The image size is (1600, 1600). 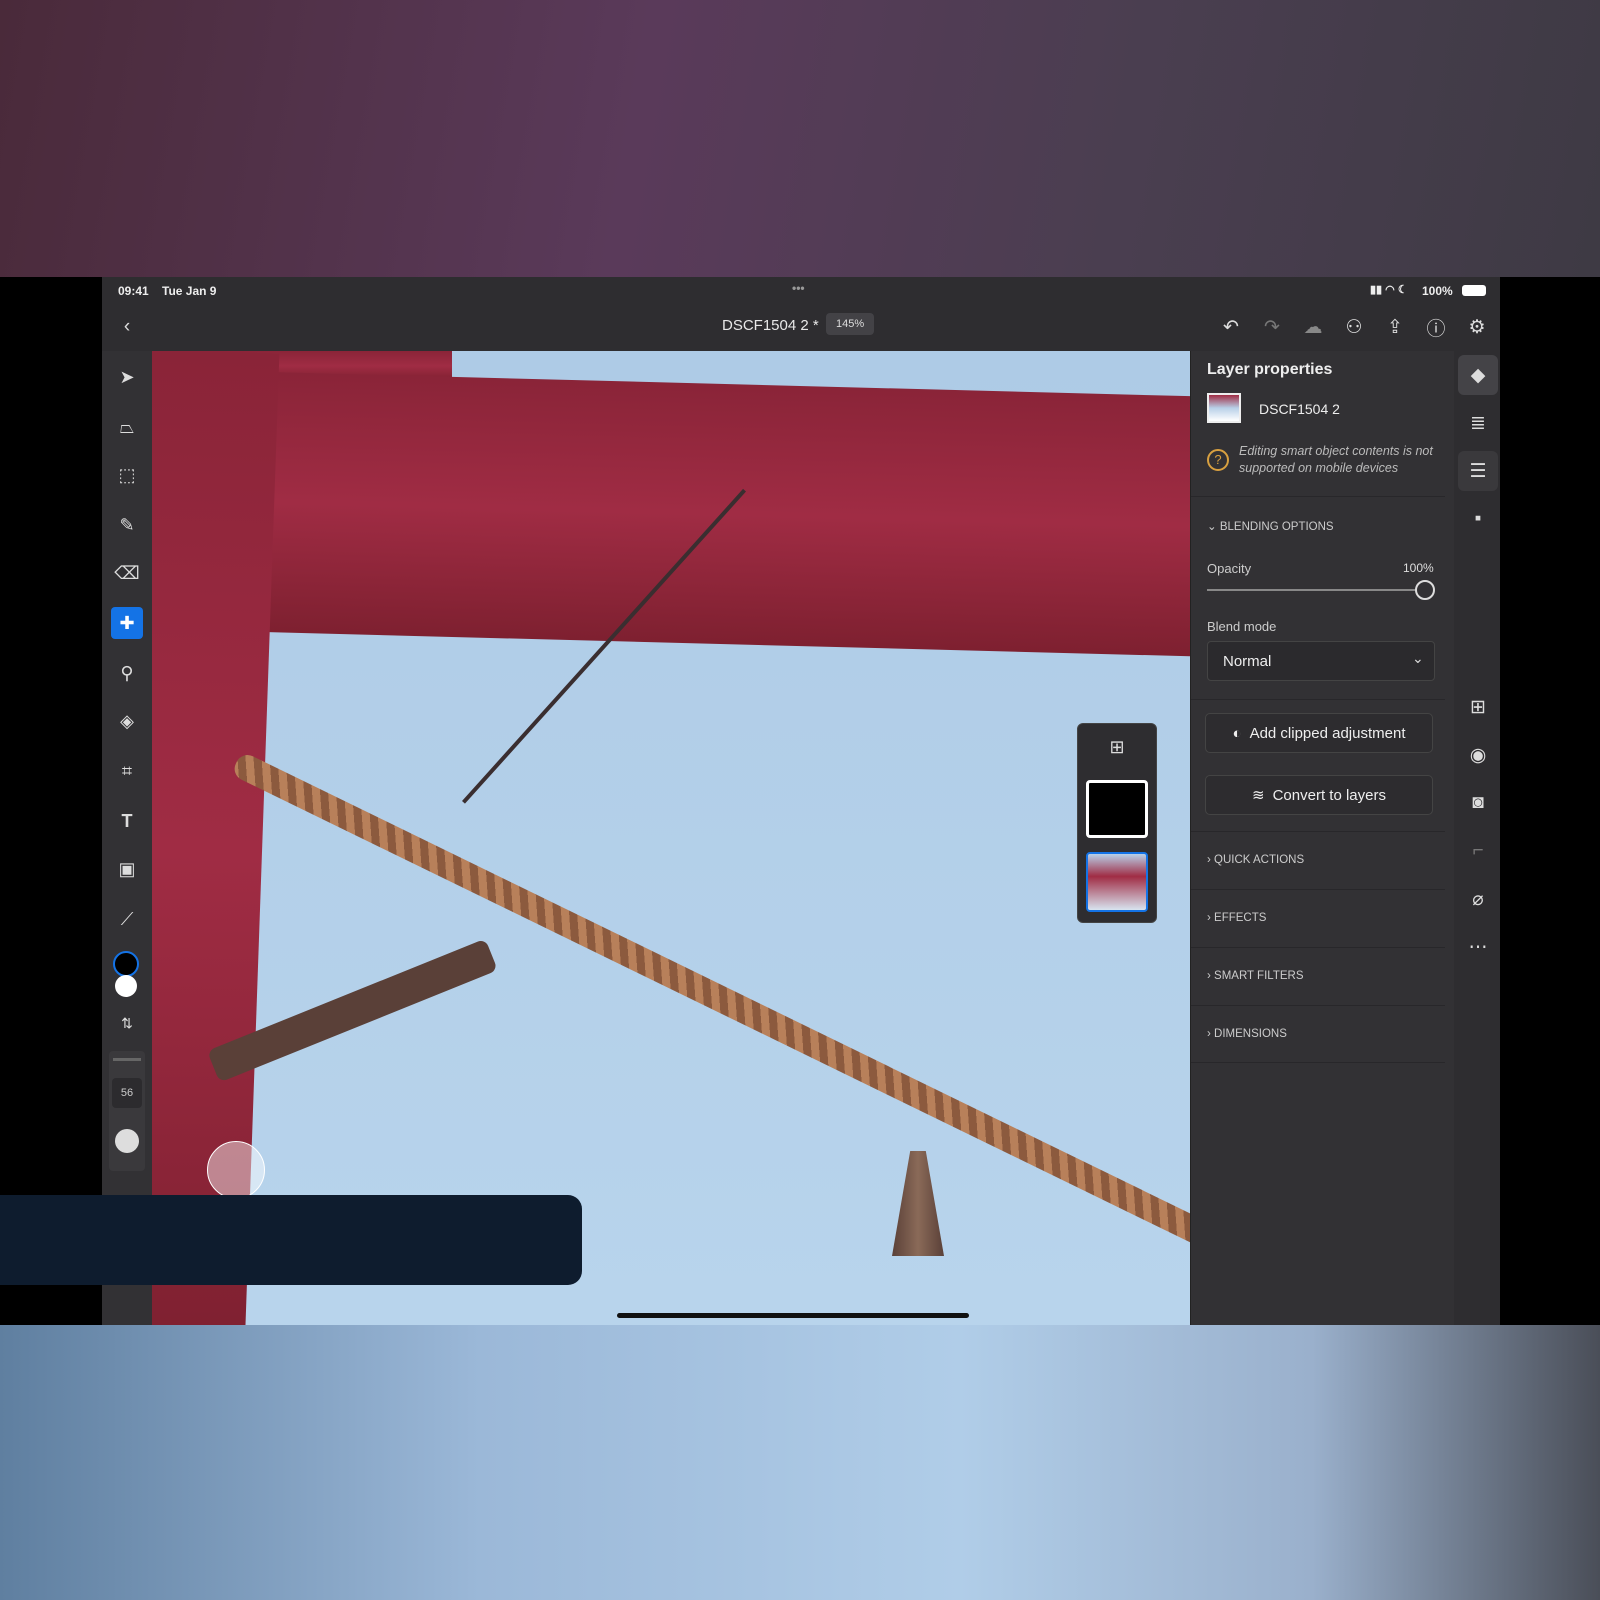 I want to click on eraser-layer-icon: ⌀, so click(x=1478, y=899).